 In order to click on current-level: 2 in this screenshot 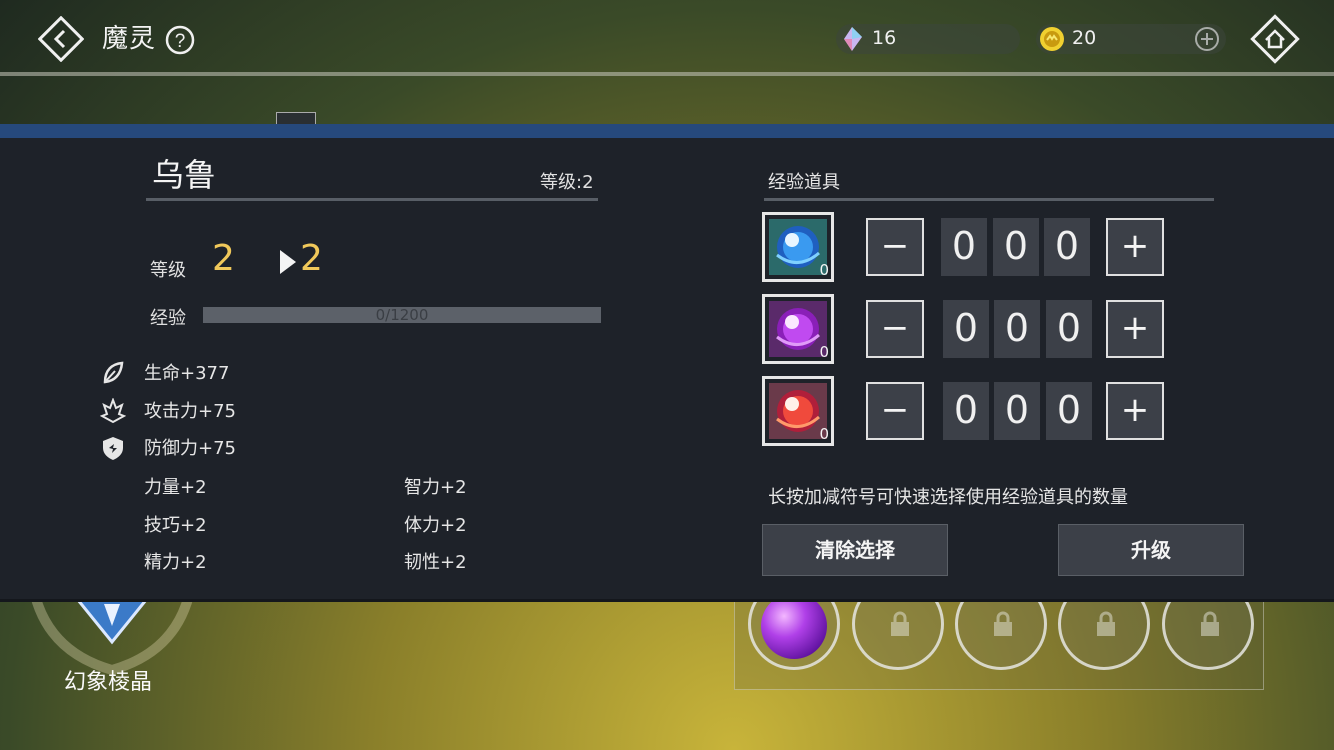, I will do `click(223, 258)`.